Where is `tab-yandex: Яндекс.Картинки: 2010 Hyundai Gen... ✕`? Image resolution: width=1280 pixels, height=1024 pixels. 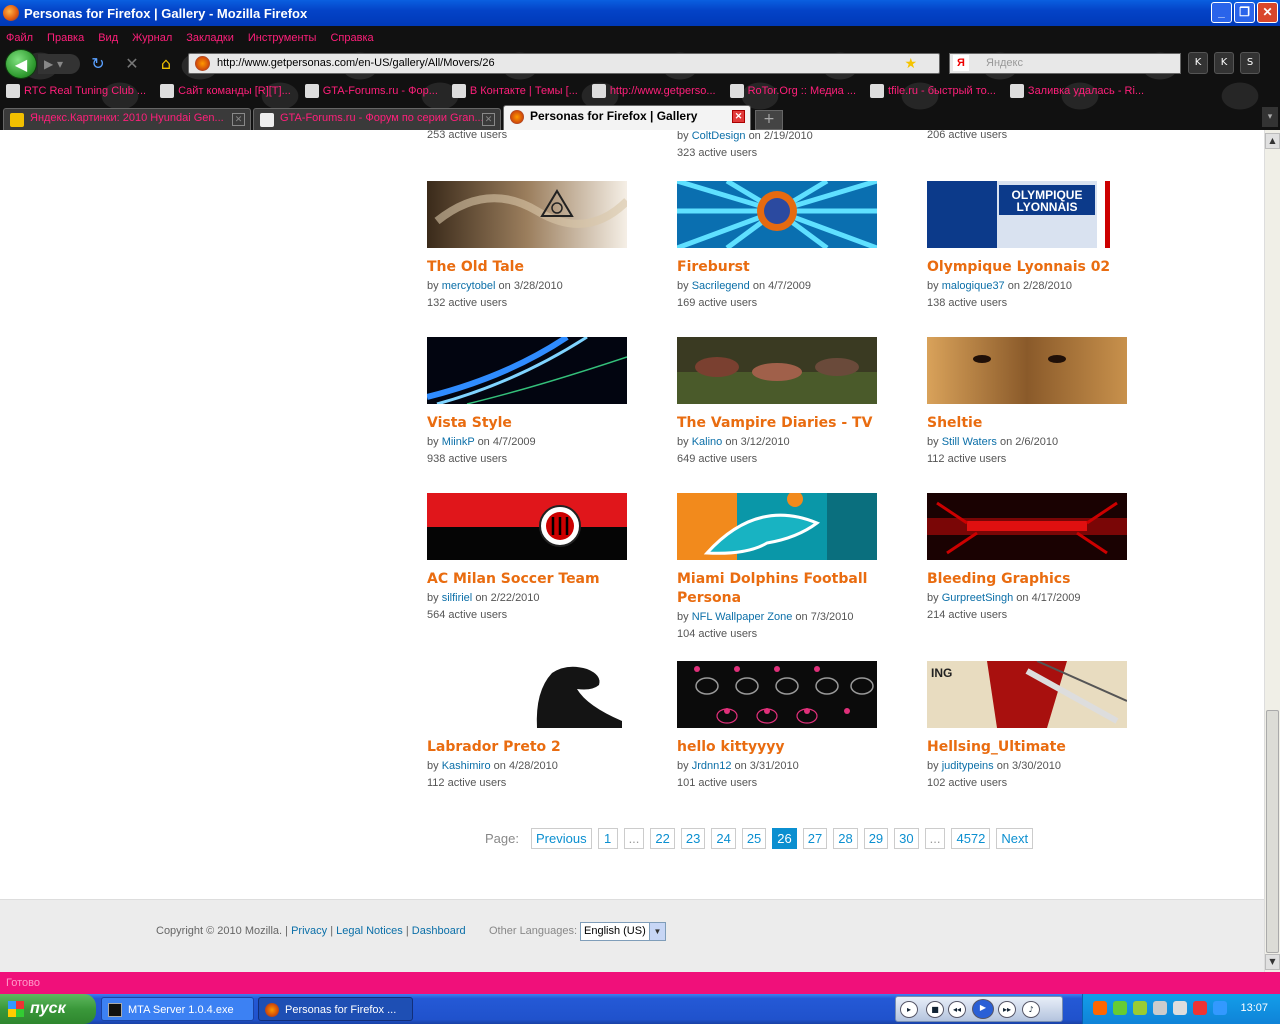 tab-yandex: Яндекс.Картинки: 2010 Hyundai Gen... ✕ is located at coordinates (127, 119).